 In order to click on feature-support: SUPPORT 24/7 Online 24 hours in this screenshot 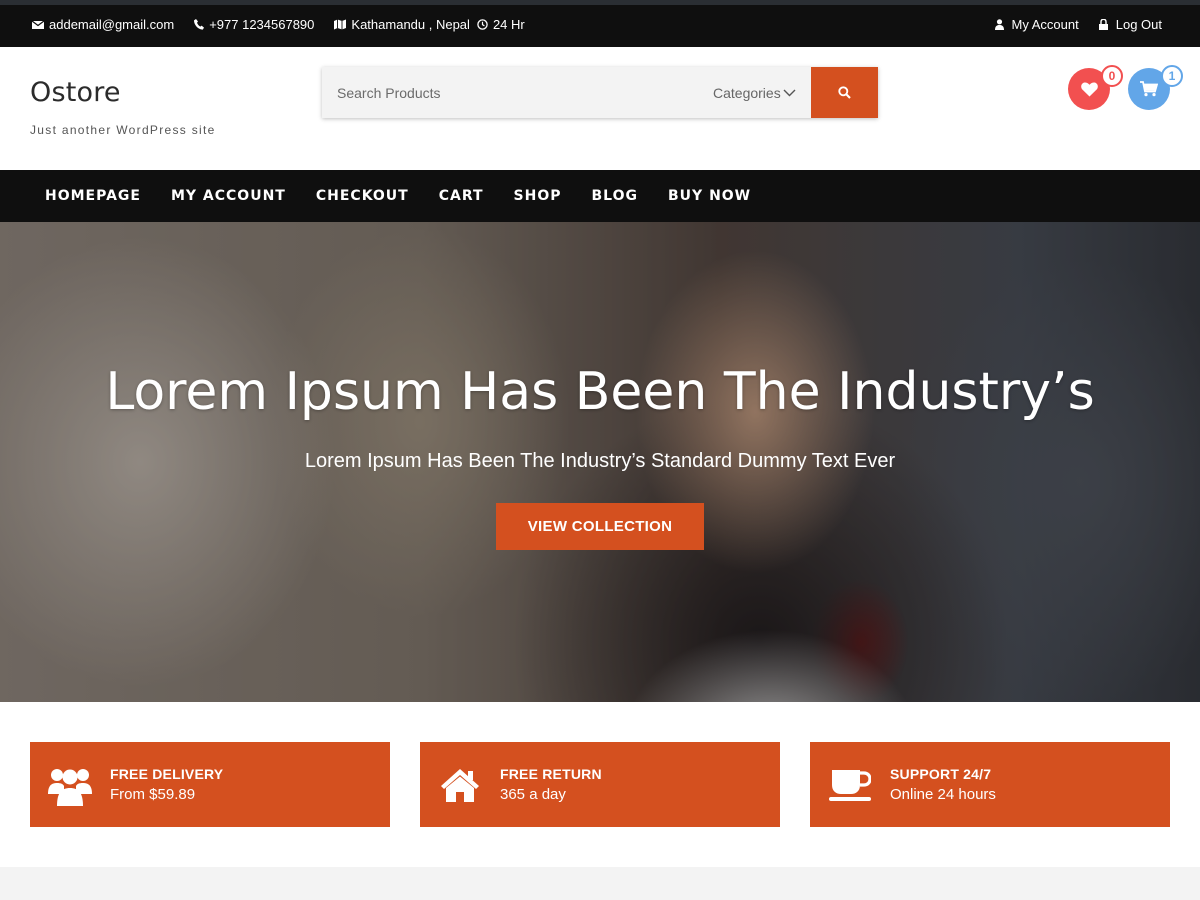, I will do `click(990, 784)`.